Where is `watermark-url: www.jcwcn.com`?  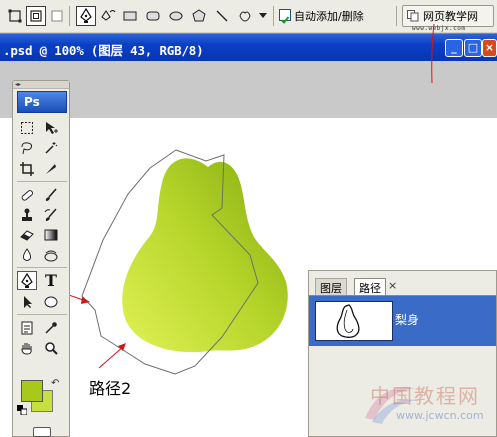
watermark-url: www.jcwcn.com is located at coordinates (440, 415).